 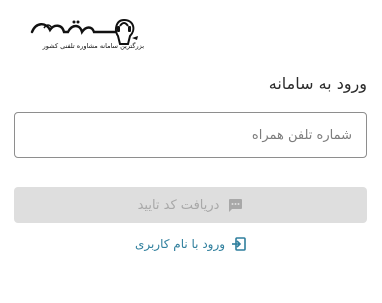 What do you see at coordinates (190, 135) in the screenshot?
I see `phone-number-input` at bounding box center [190, 135].